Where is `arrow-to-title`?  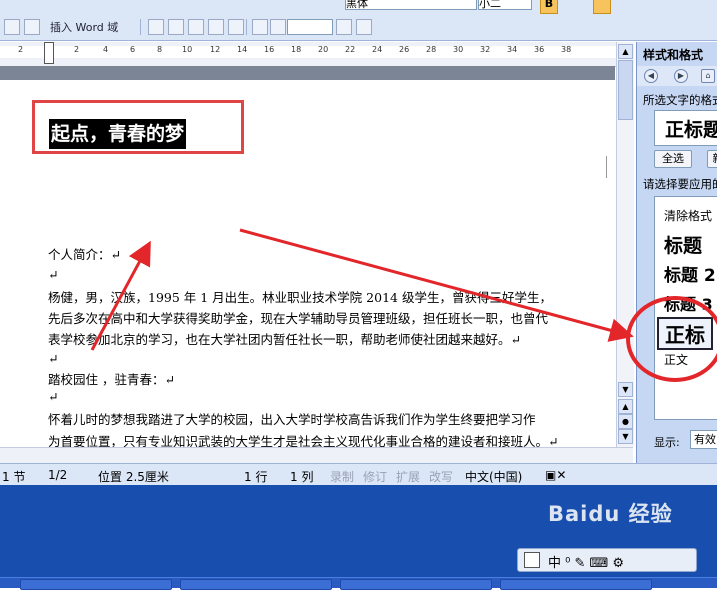
arrow-to-title is located at coordinates (120, 295).